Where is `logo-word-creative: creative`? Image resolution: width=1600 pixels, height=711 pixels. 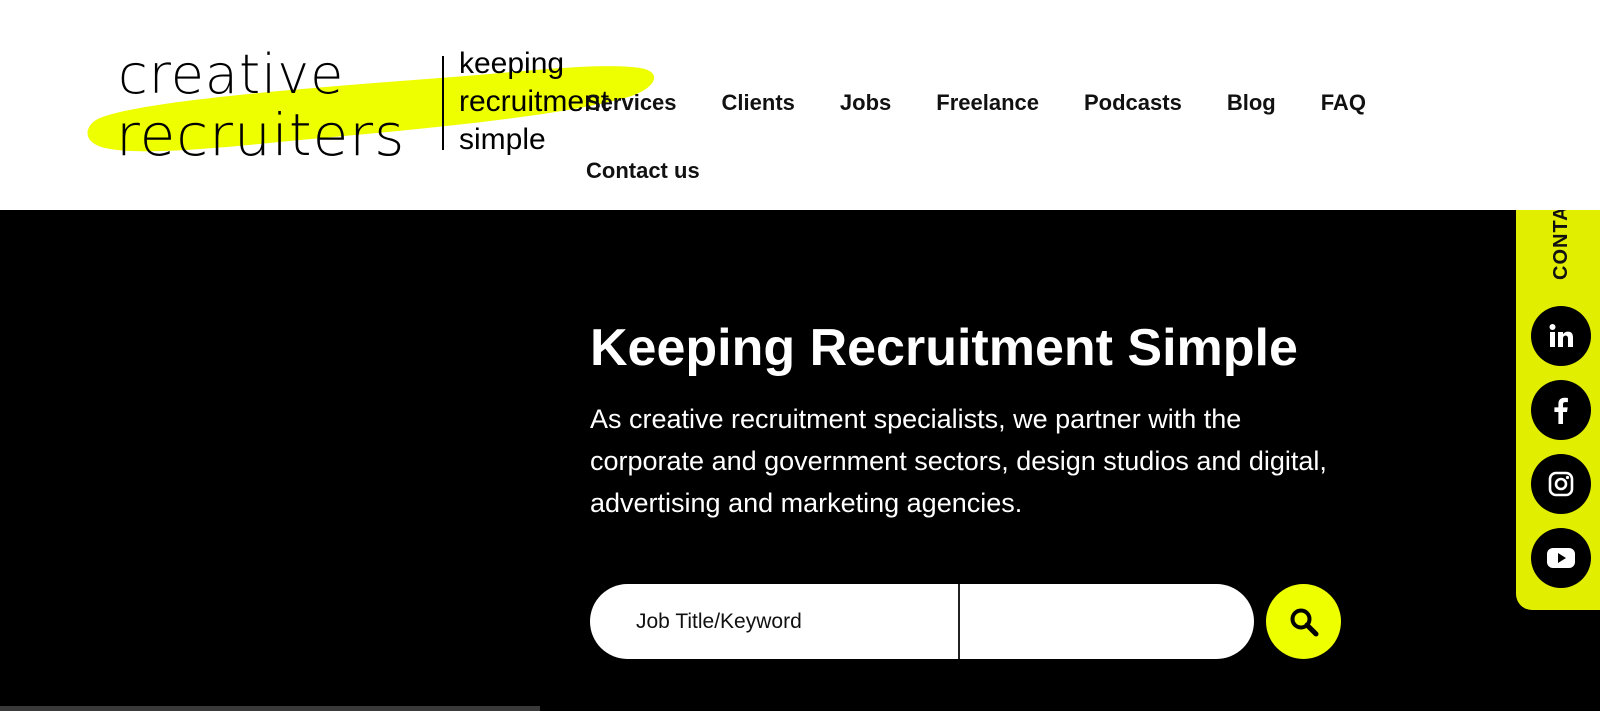 logo-word-creative: creative is located at coordinates (231, 74).